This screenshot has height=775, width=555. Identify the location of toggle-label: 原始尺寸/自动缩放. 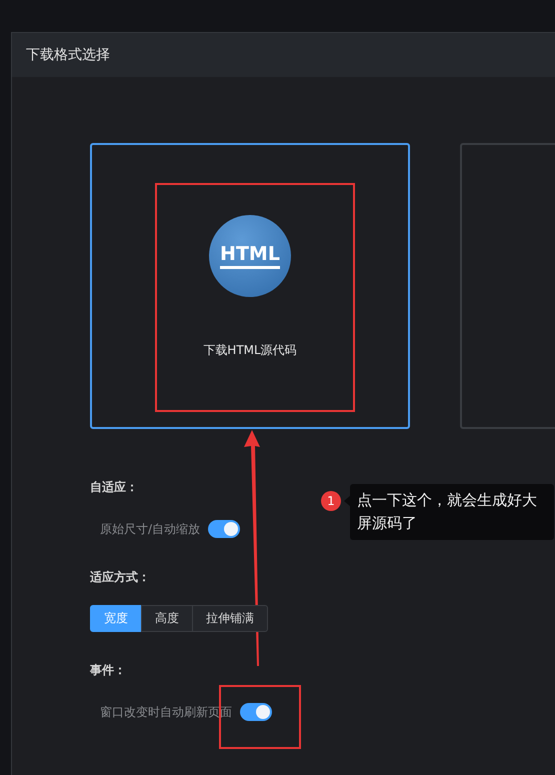
(150, 529).